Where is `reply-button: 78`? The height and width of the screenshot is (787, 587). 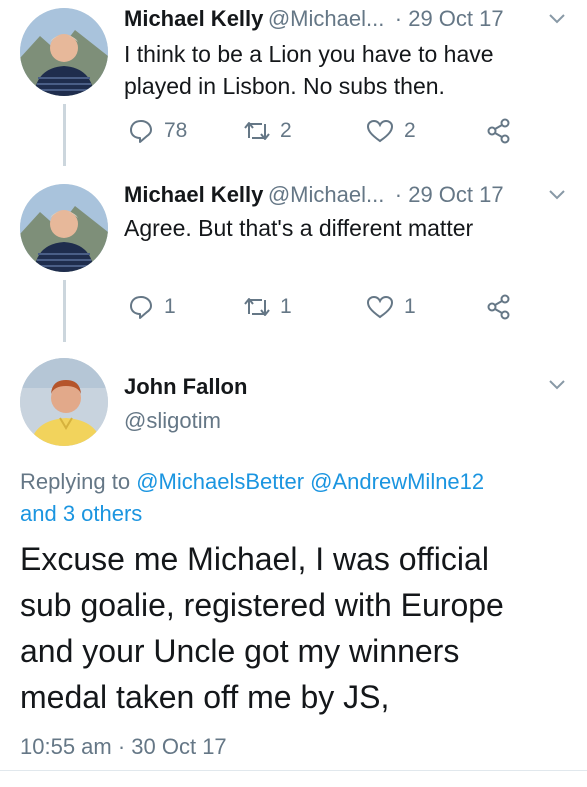
reply-button: 78 is located at coordinates (157, 131).